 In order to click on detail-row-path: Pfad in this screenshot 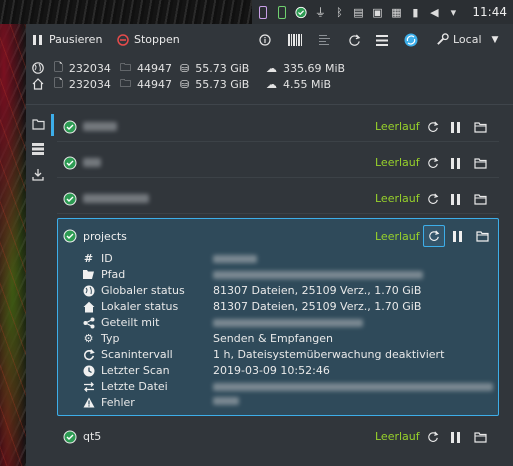, I will do `click(288, 275)`.